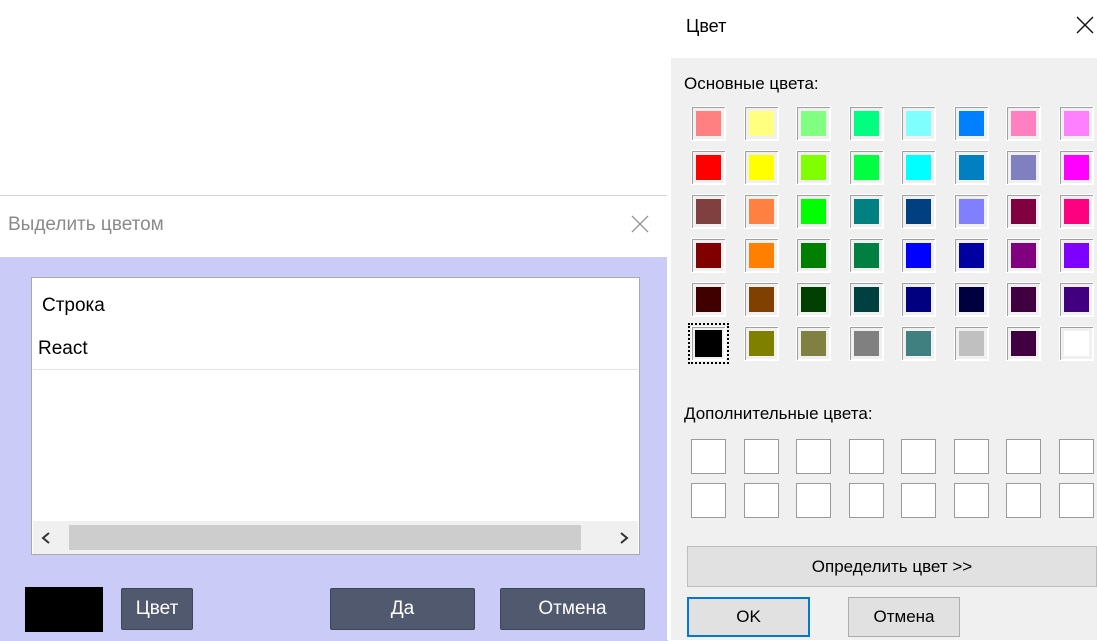 The width and height of the screenshot is (1097, 641). Describe the element at coordinates (751, 83) in the screenshot. I see `basic-colors-label: Основные цвета:` at that location.